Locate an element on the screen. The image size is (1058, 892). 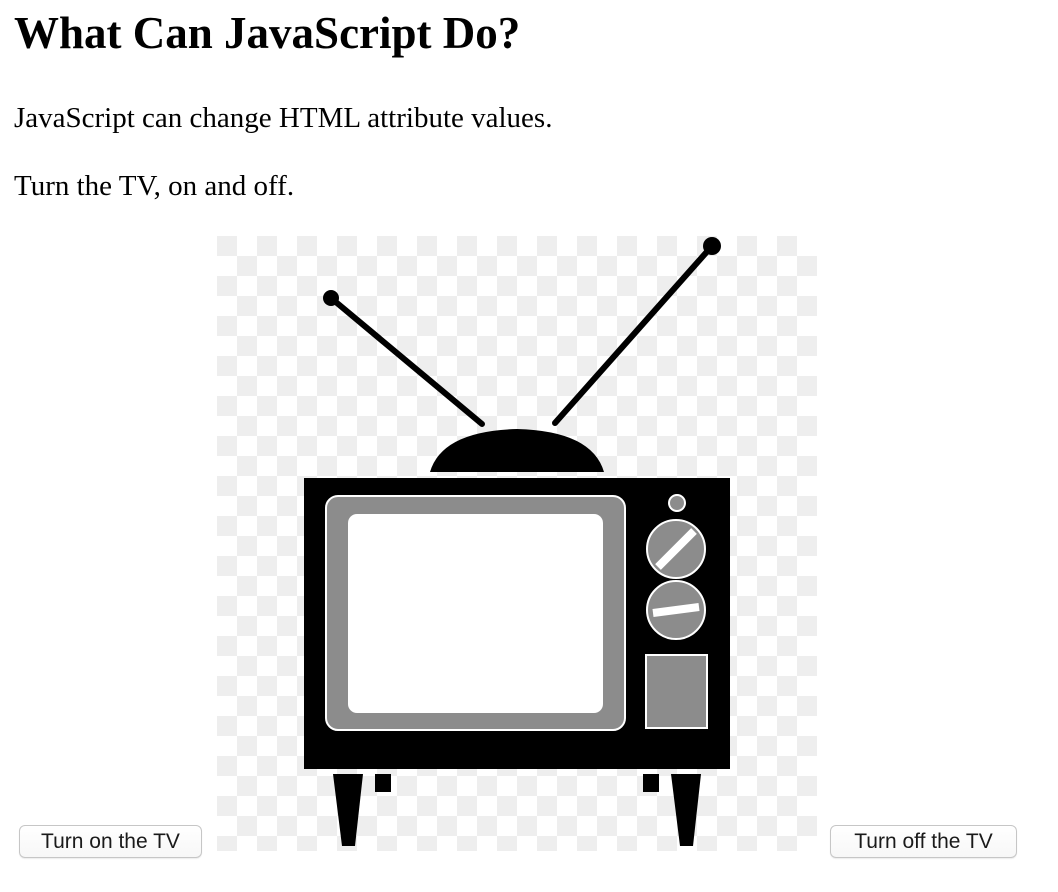
page-title: What Can JavaScript Do? is located at coordinates (267, 33).